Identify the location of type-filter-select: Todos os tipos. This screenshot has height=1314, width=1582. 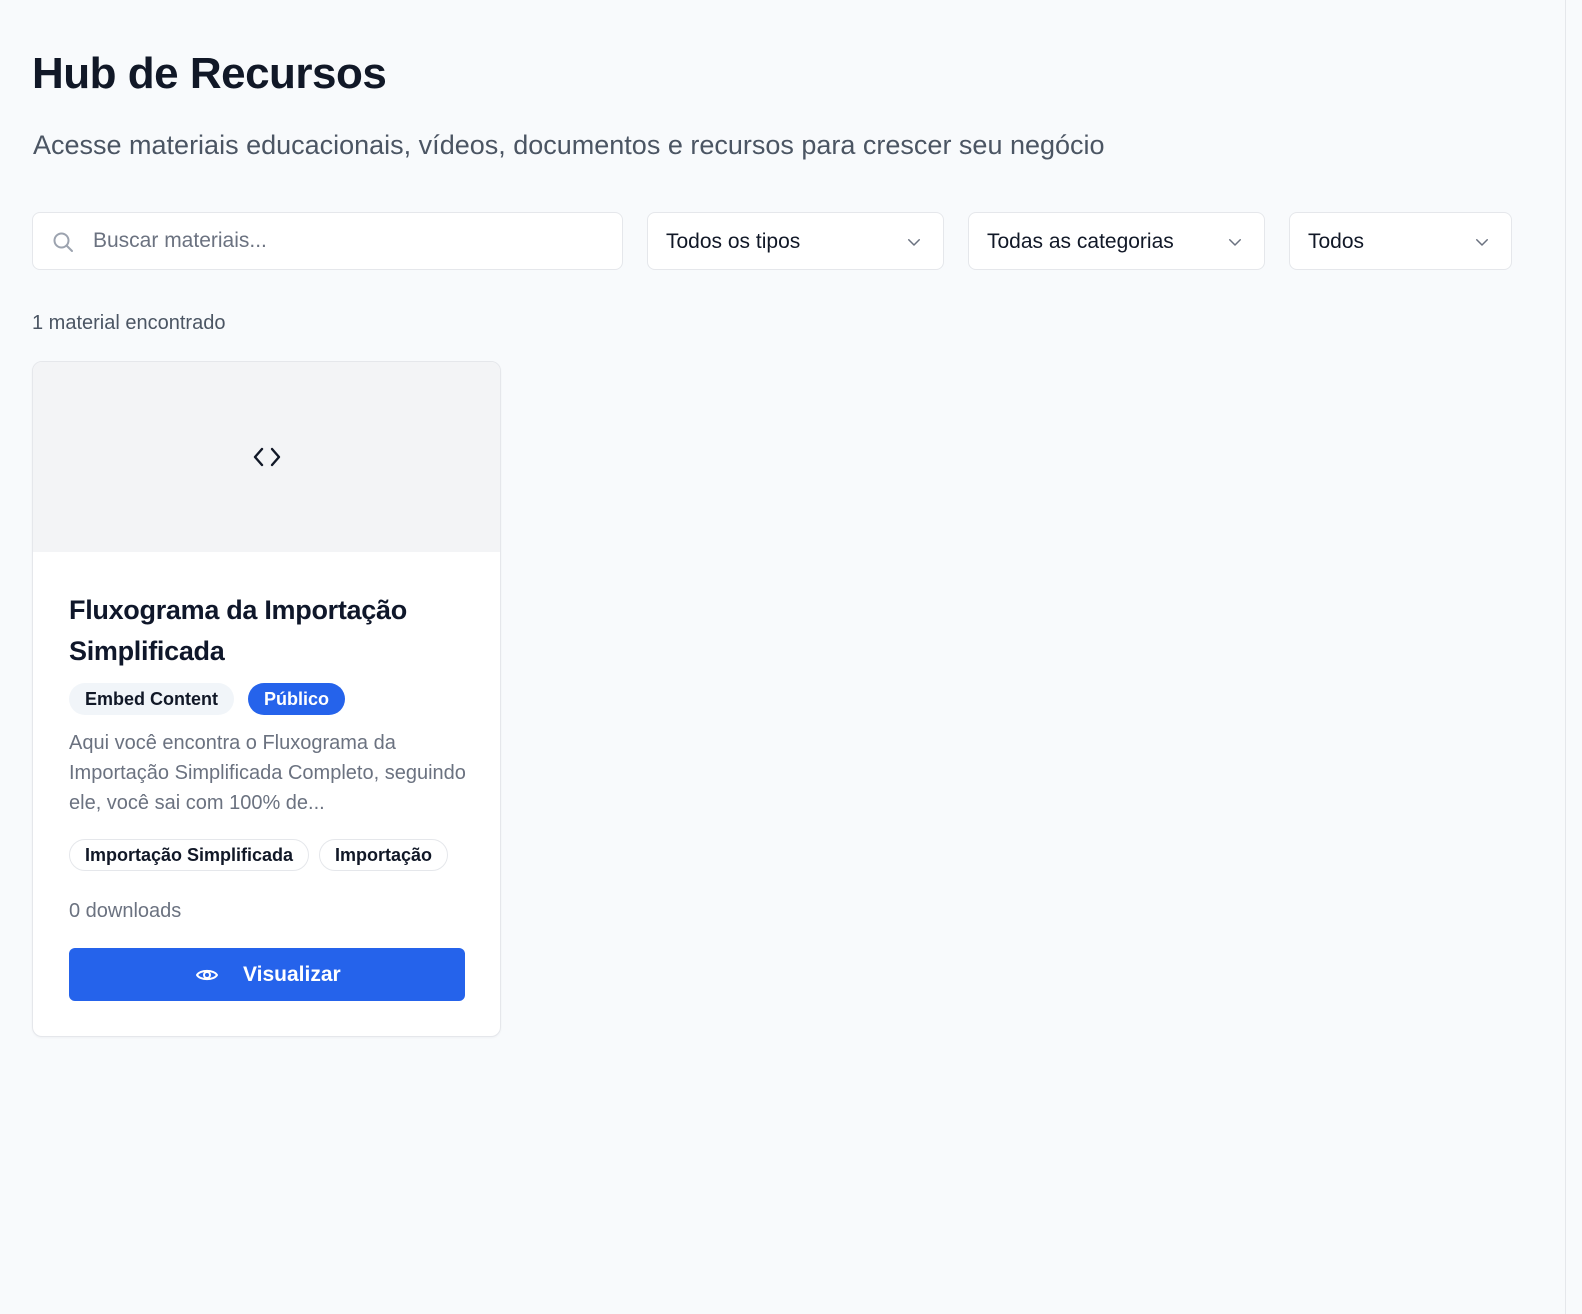
(795, 241).